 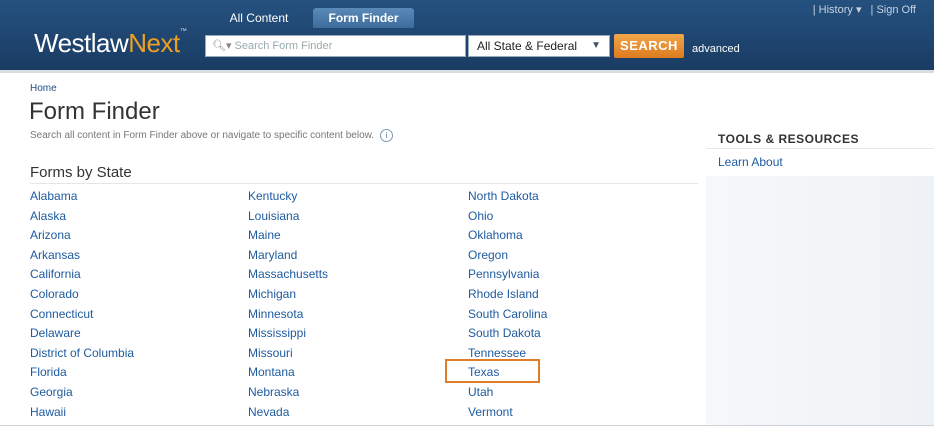 What do you see at coordinates (507, 297) in the screenshot?
I see `state-link: Rhode Island` at bounding box center [507, 297].